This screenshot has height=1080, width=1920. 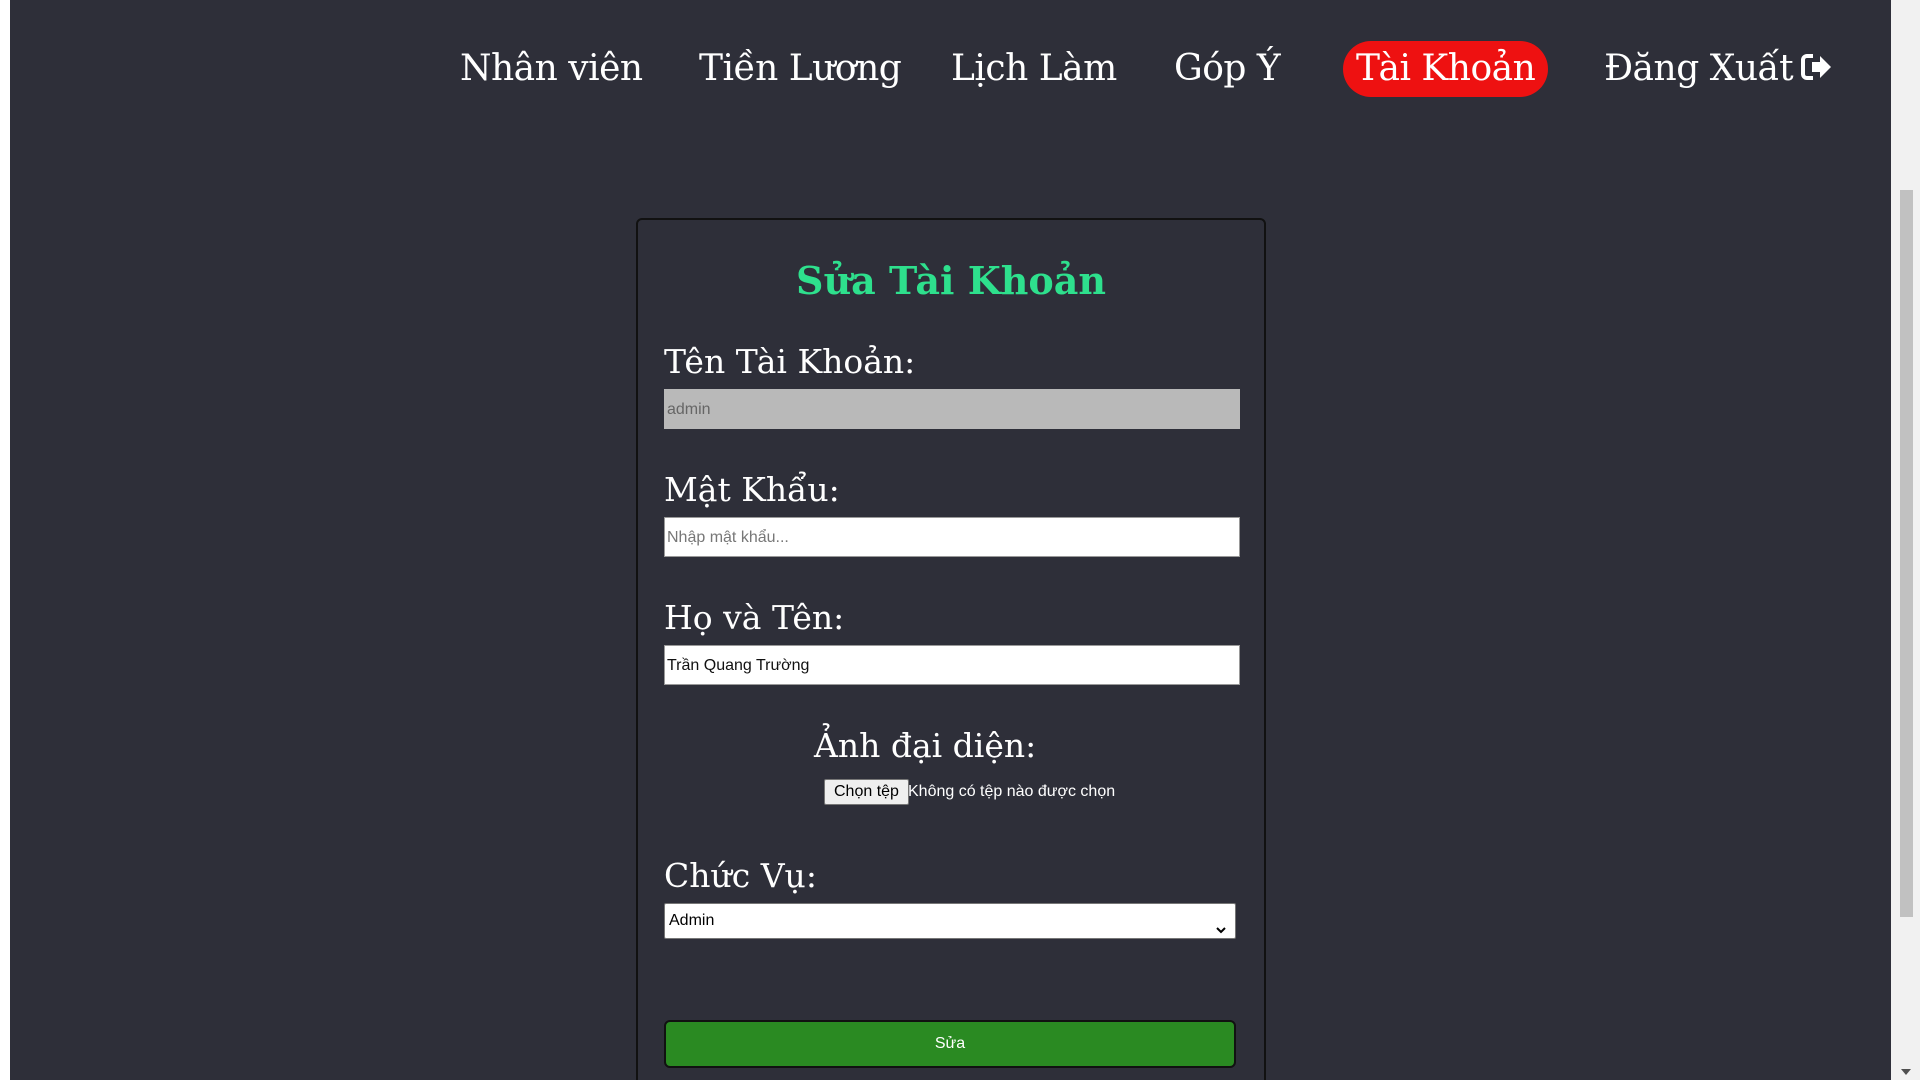 I want to click on scrollbar, so click(x=1905, y=540).